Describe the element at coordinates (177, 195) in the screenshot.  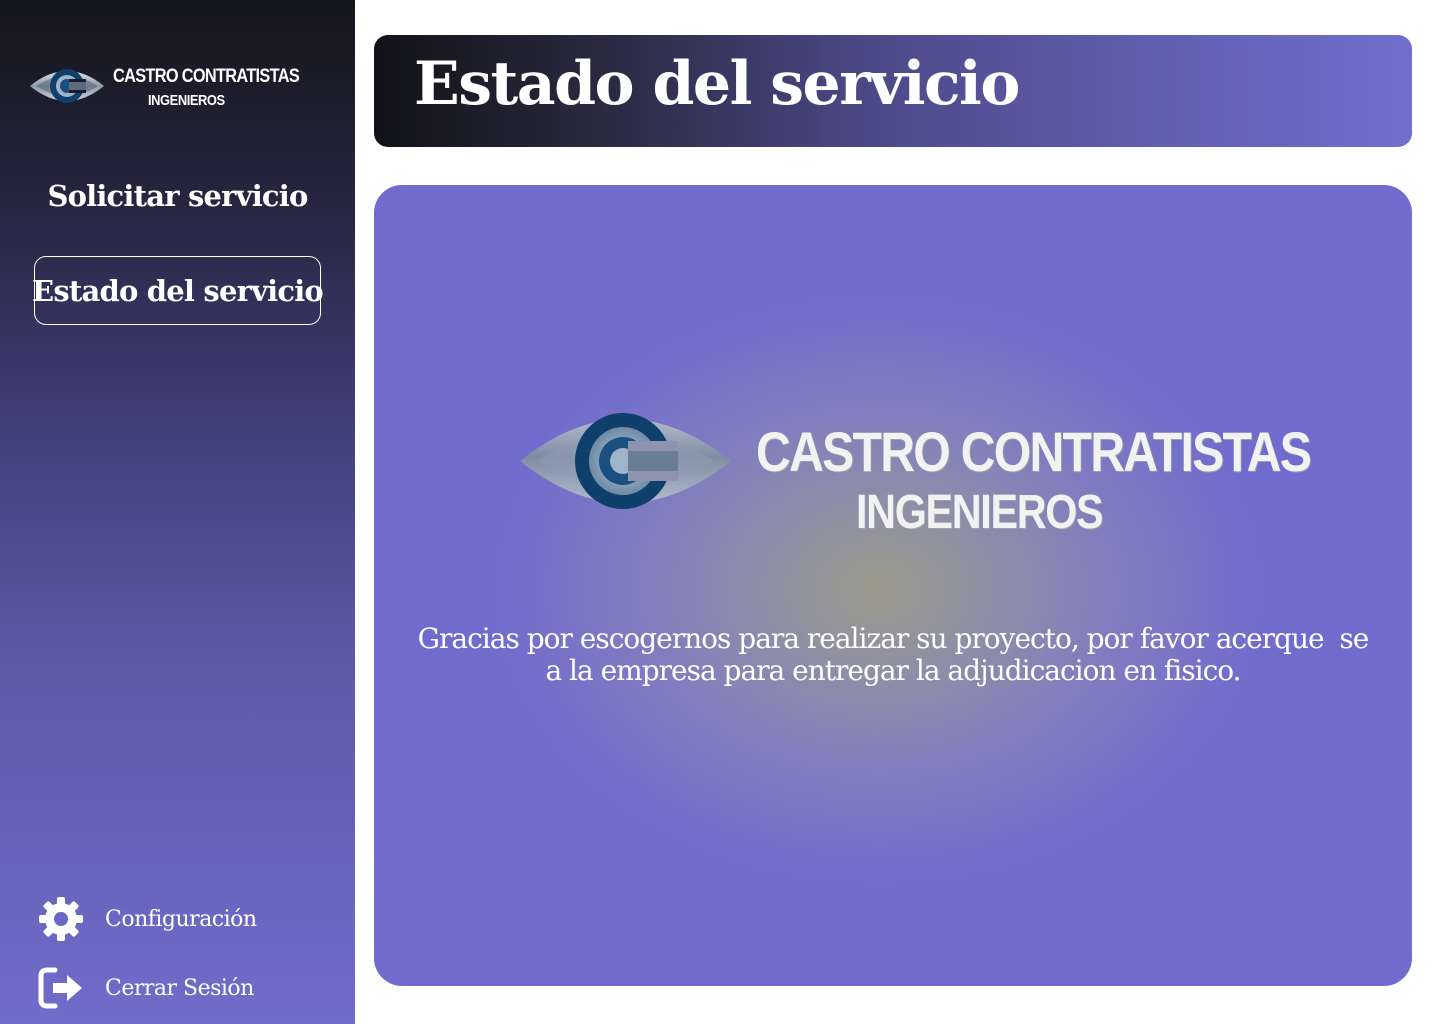
I see `nav-solicitar-servicio: Solicitar servicio` at that location.